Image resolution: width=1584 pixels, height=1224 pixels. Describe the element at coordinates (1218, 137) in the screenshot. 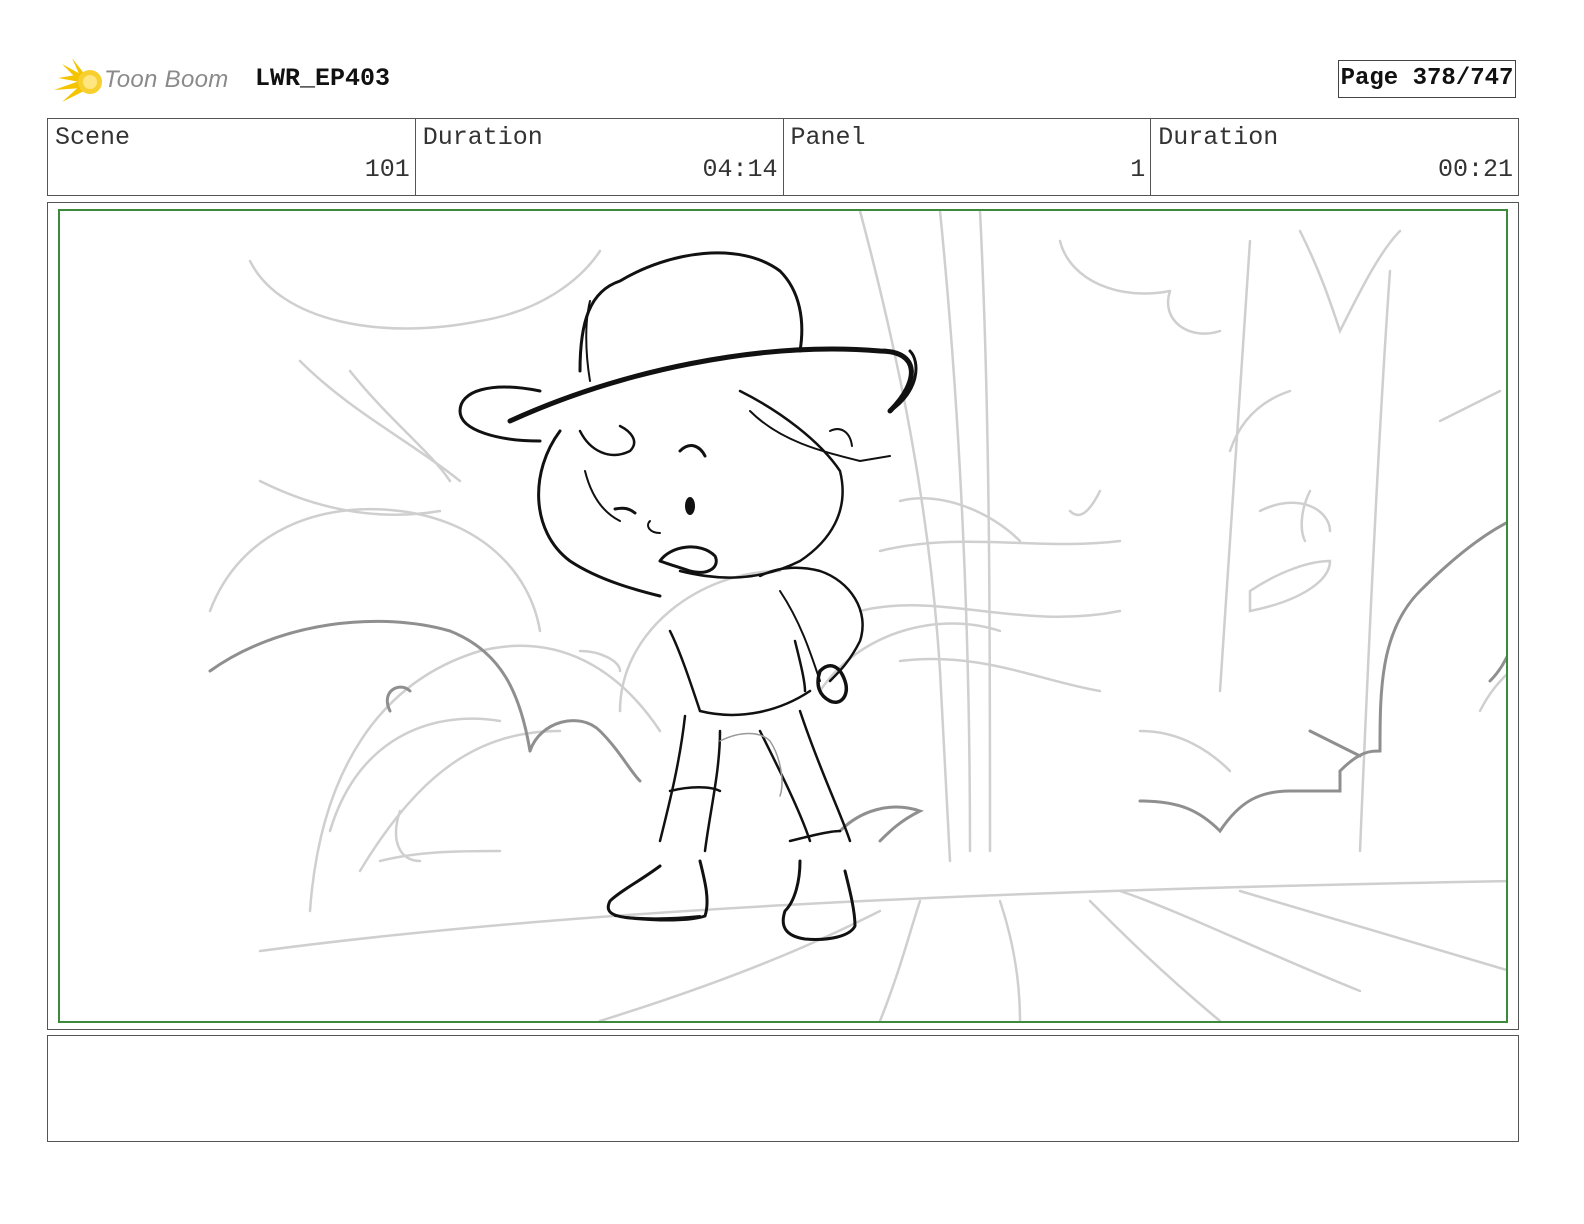

I see `panel-duration-label: Duration` at that location.